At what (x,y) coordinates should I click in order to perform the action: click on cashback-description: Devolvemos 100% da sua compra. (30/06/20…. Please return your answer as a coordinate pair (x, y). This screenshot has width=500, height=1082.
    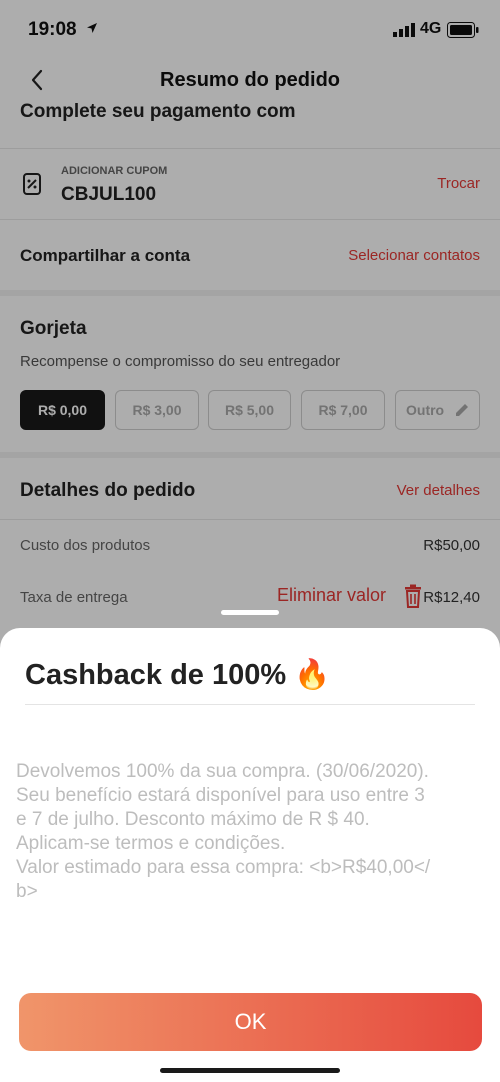
    Looking at the image, I should click on (223, 831).